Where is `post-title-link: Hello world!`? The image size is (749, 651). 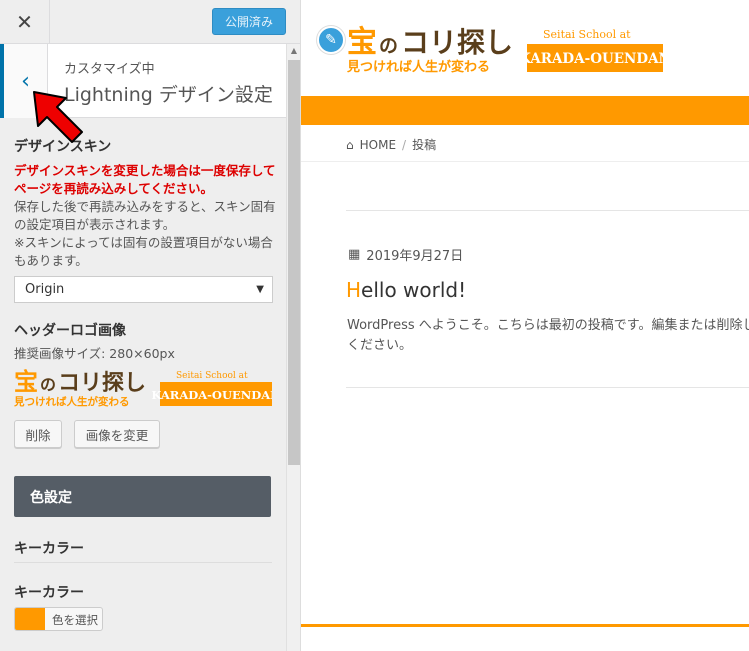 post-title-link: Hello world! is located at coordinates (406, 290).